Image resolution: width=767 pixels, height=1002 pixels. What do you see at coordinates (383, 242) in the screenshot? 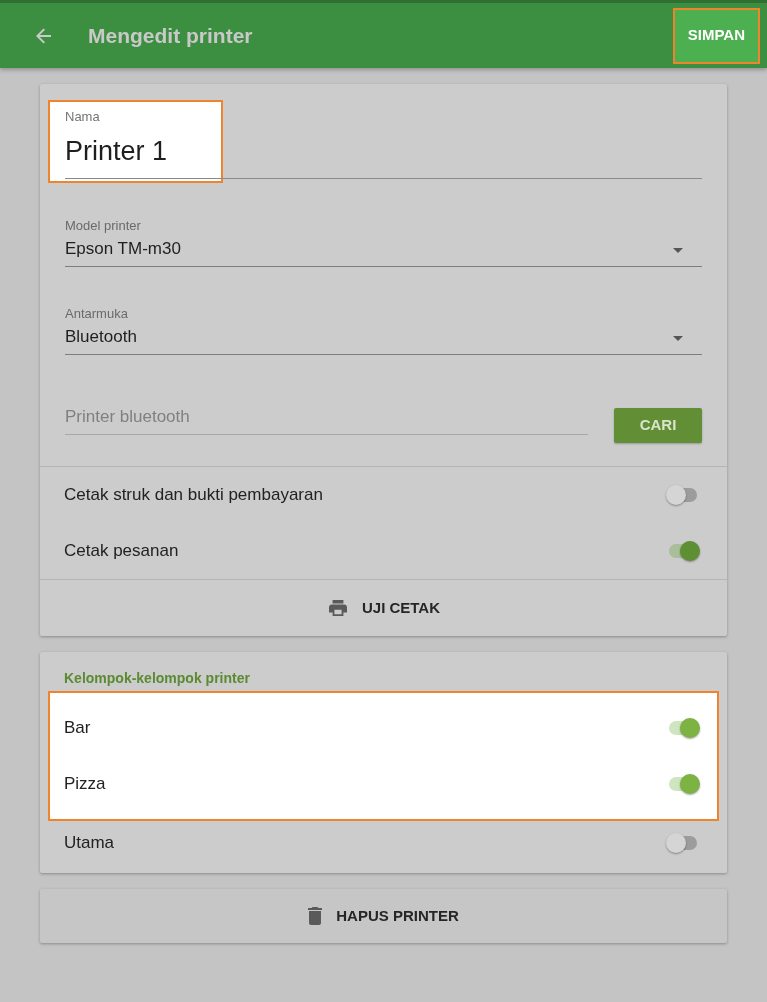
I see `dropdown-field: Model printer Epson TM-m30` at bounding box center [383, 242].